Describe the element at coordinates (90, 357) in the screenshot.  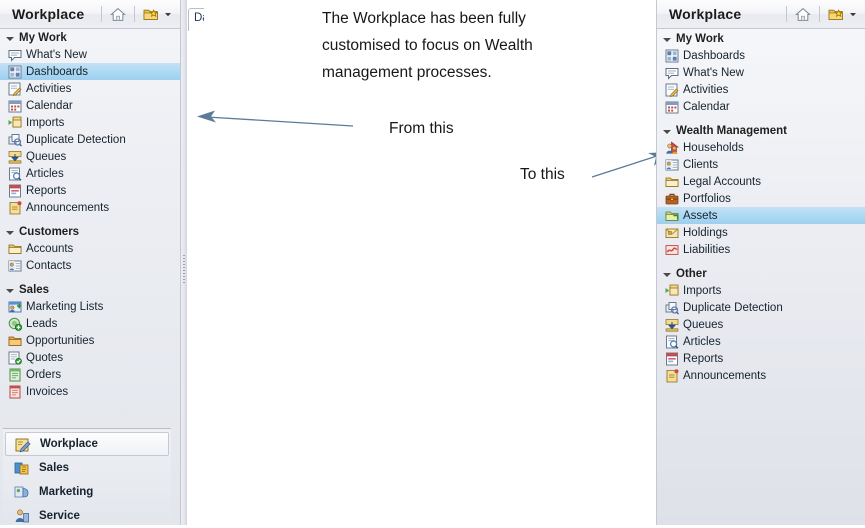
I see `nav-item-quotes: Quotes` at that location.